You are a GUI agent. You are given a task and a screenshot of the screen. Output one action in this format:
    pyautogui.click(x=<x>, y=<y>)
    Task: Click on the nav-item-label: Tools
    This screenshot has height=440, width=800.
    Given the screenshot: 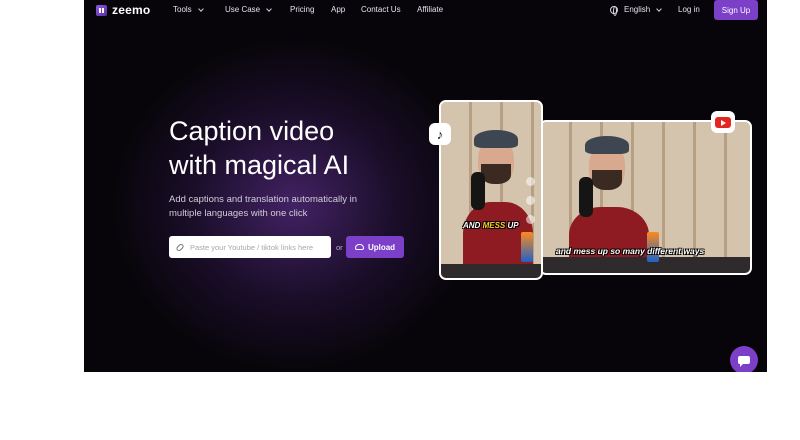 What is the action you would take?
    pyautogui.click(x=182, y=9)
    